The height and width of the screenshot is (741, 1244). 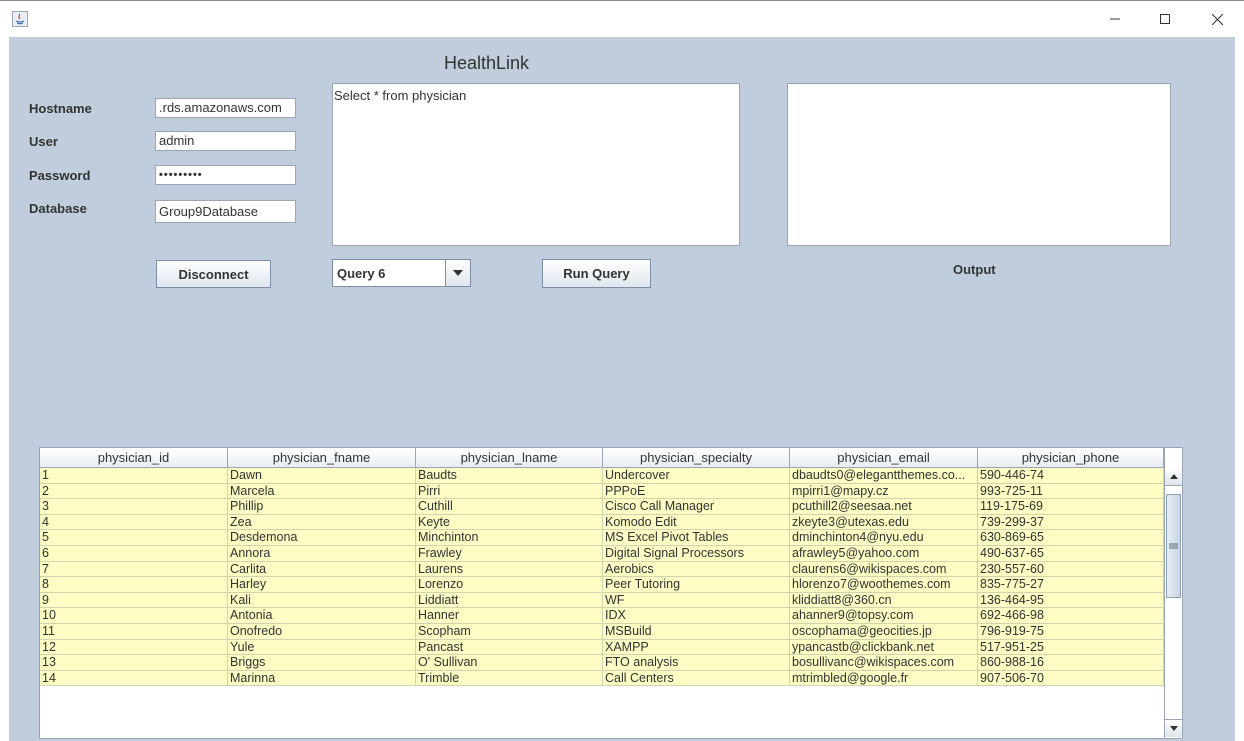 I want to click on table-cell: Peer Tutoring, so click(x=696, y=585).